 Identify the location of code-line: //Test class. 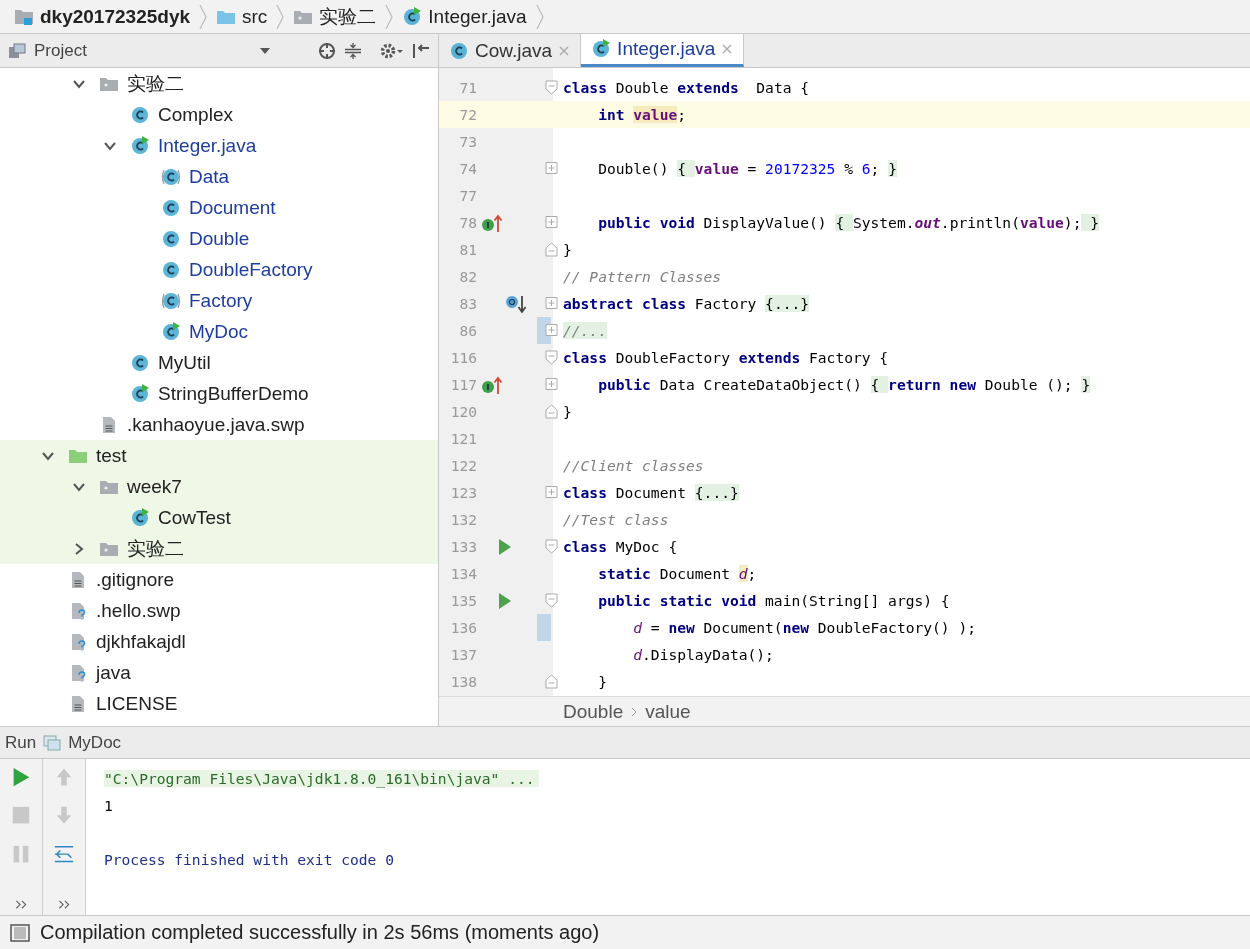
(616, 519).